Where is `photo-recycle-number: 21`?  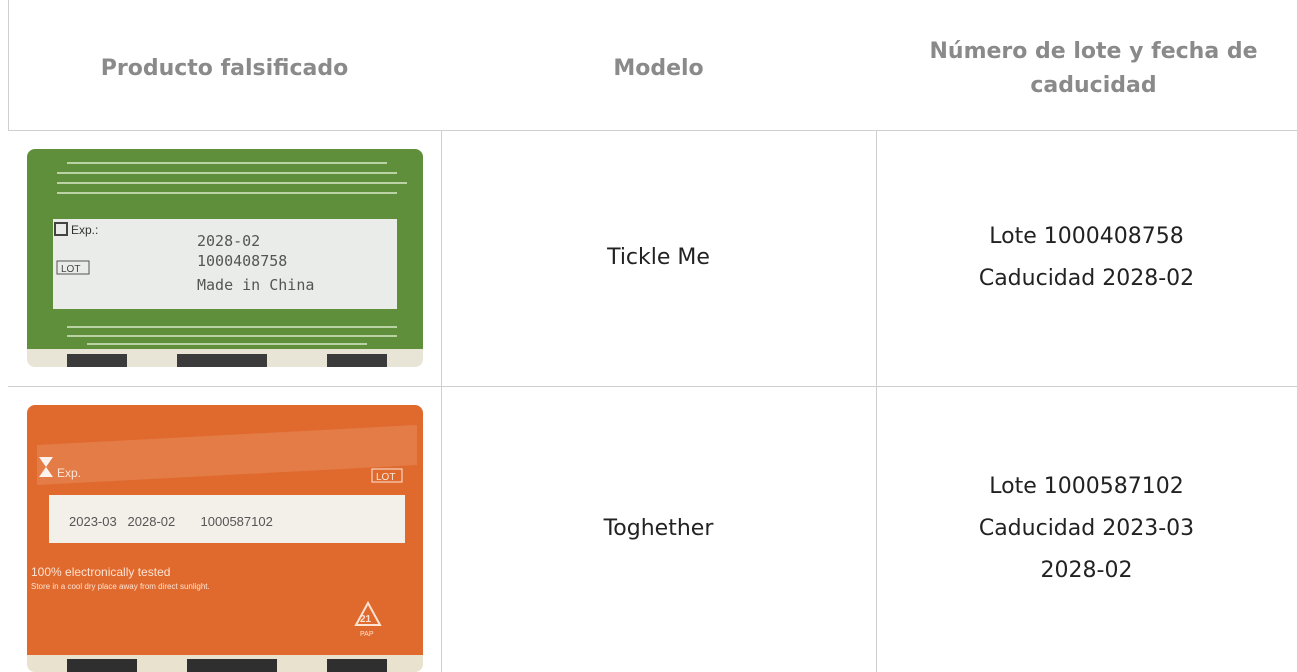
photo-recycle-number: 21 is located at coordinates (366, 619).